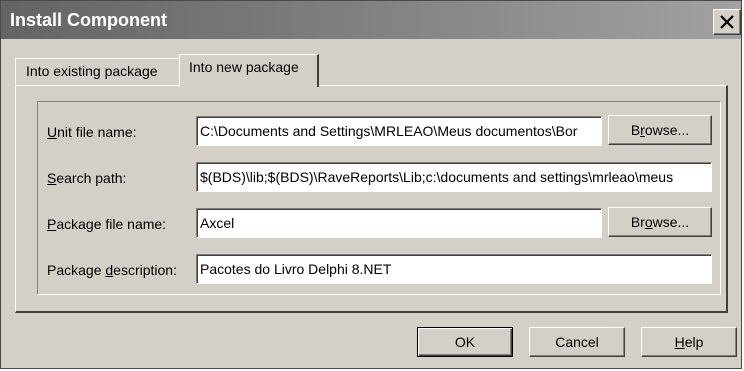  I want to click on close-button, so click(727, 22).